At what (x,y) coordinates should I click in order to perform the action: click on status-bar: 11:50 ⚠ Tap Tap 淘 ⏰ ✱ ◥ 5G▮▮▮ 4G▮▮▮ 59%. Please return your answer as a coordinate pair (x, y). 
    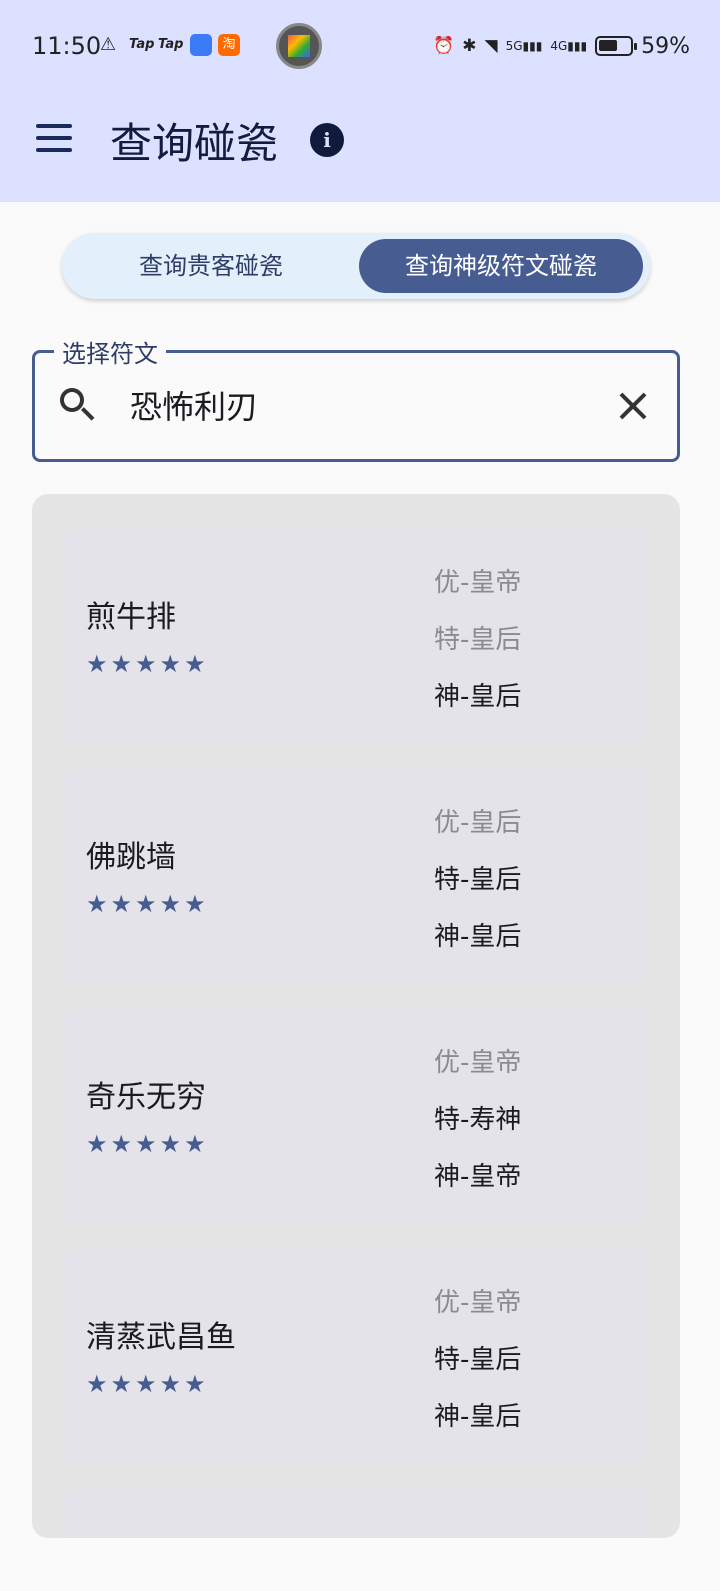
    Looking at the image, I should click on (360, 45).